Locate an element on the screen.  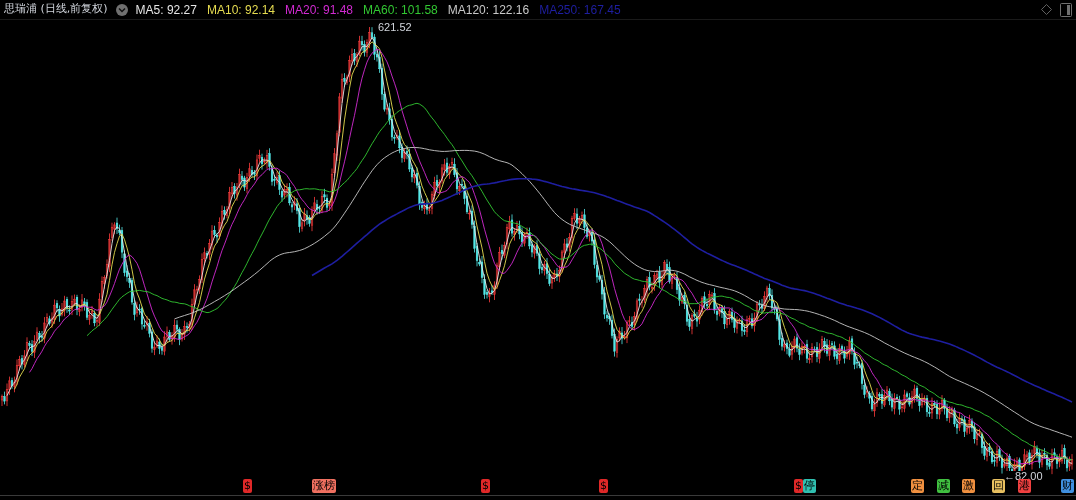
event-marker: 回 is located at coordinates (998, 486).